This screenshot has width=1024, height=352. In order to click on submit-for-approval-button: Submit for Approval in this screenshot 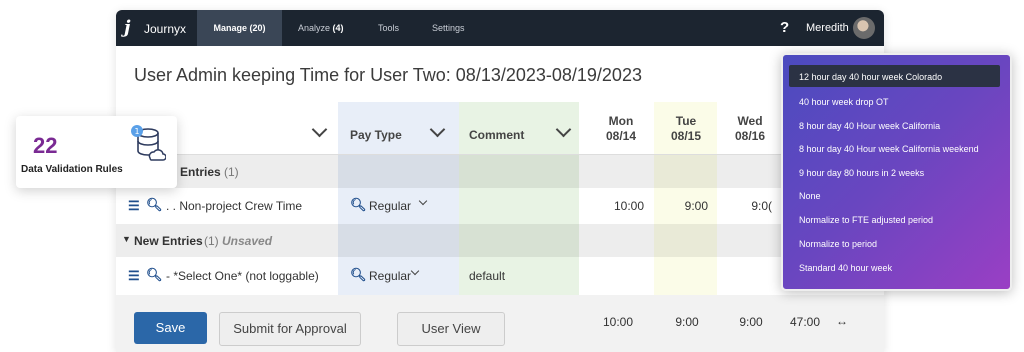, I will do `click(290, 329)`.